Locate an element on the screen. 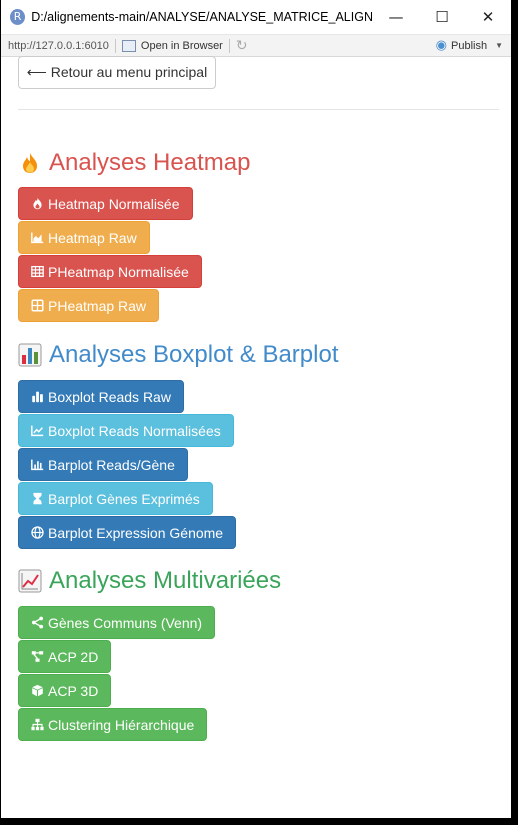 The image size is (518, 825). url-display: http://127.0.0.1:6010 is located at coordinates (58, 45).